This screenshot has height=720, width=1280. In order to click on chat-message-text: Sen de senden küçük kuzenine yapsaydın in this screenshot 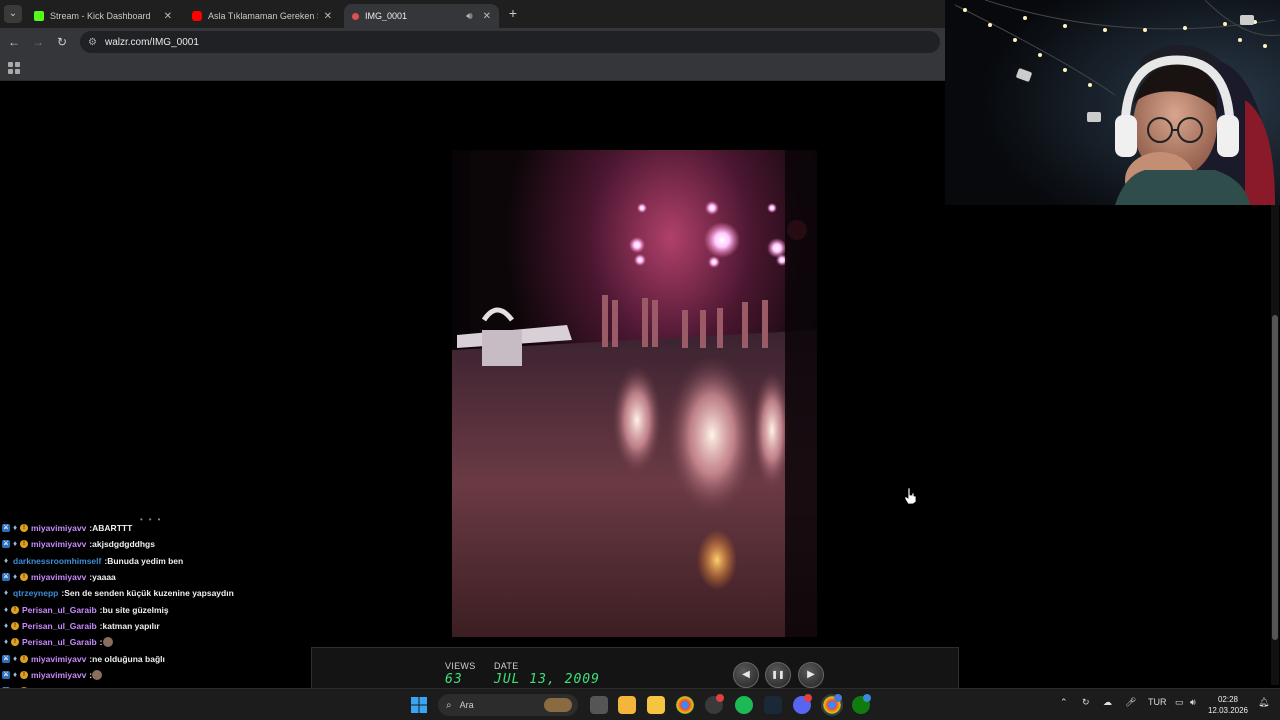, I will do `click(149, 593)`.